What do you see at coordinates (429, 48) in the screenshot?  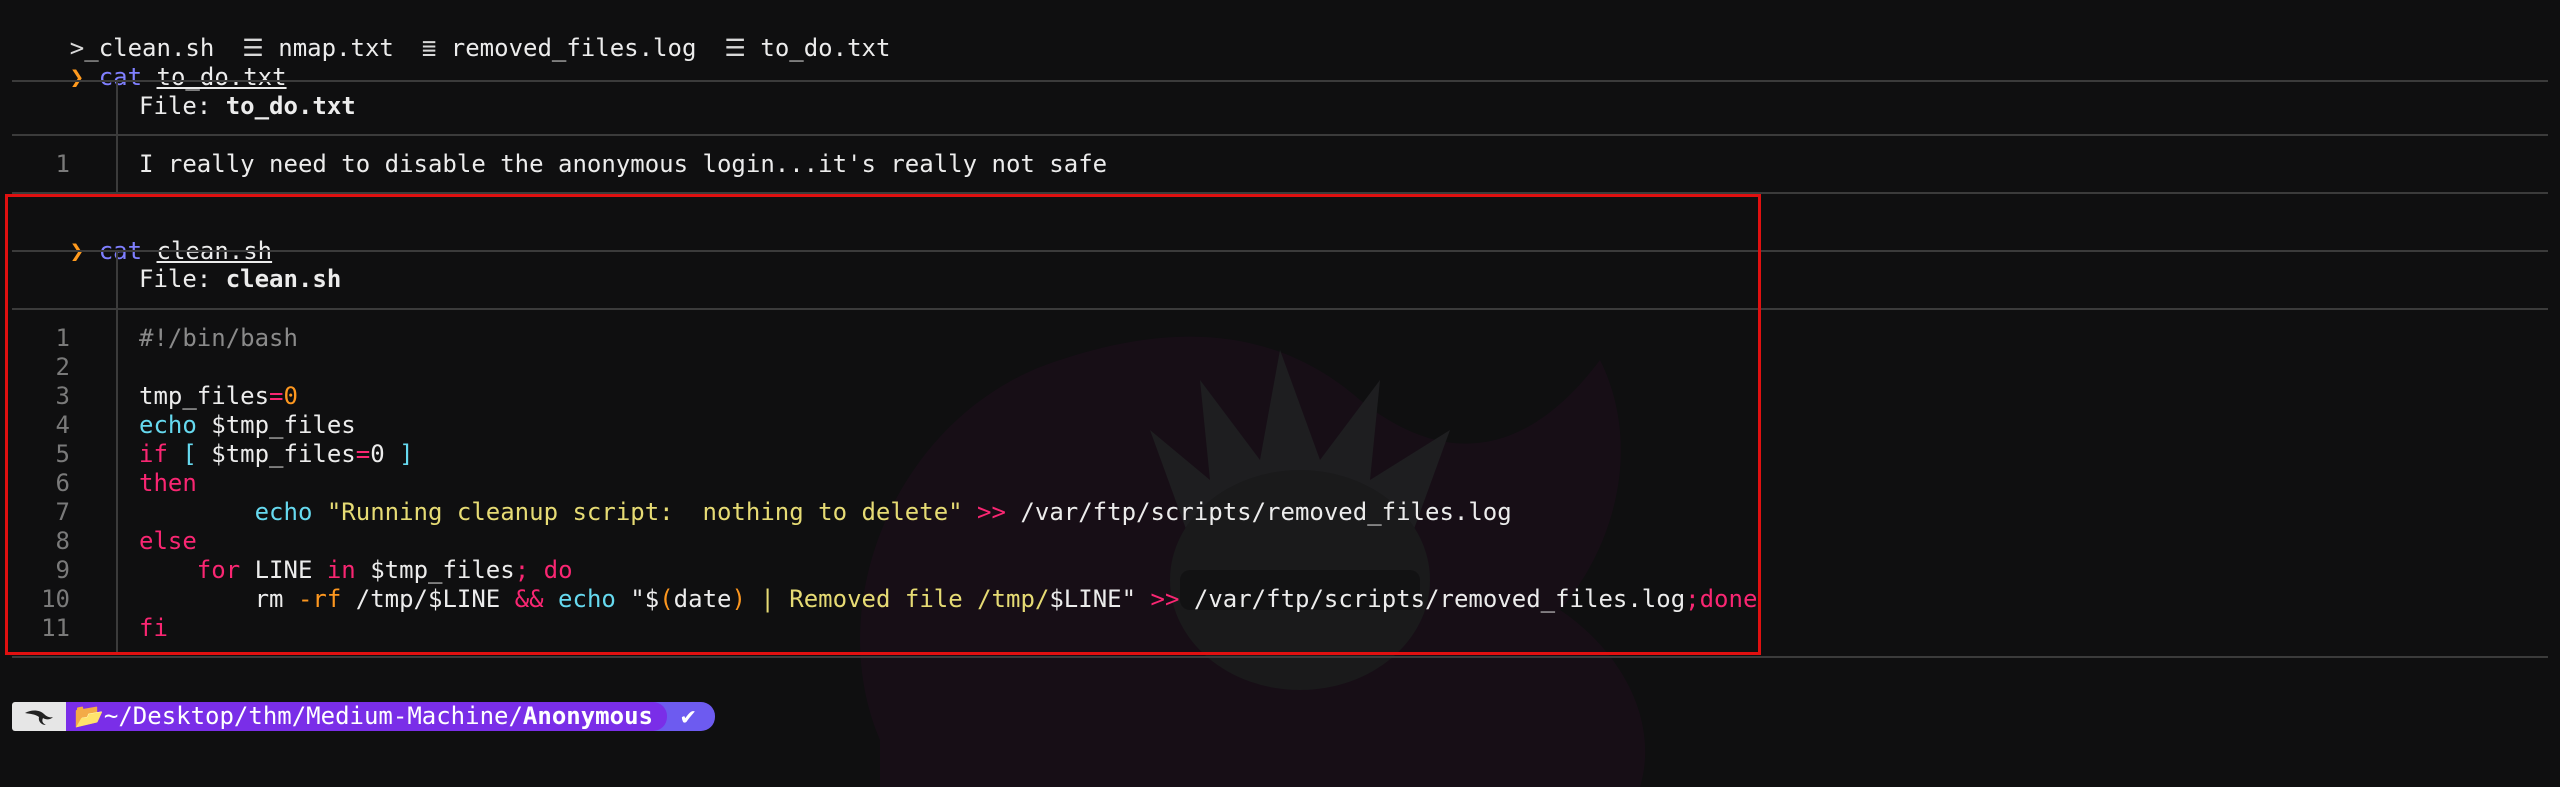 I see `log-file-icon: ≣` at bounding box center [429, 48].